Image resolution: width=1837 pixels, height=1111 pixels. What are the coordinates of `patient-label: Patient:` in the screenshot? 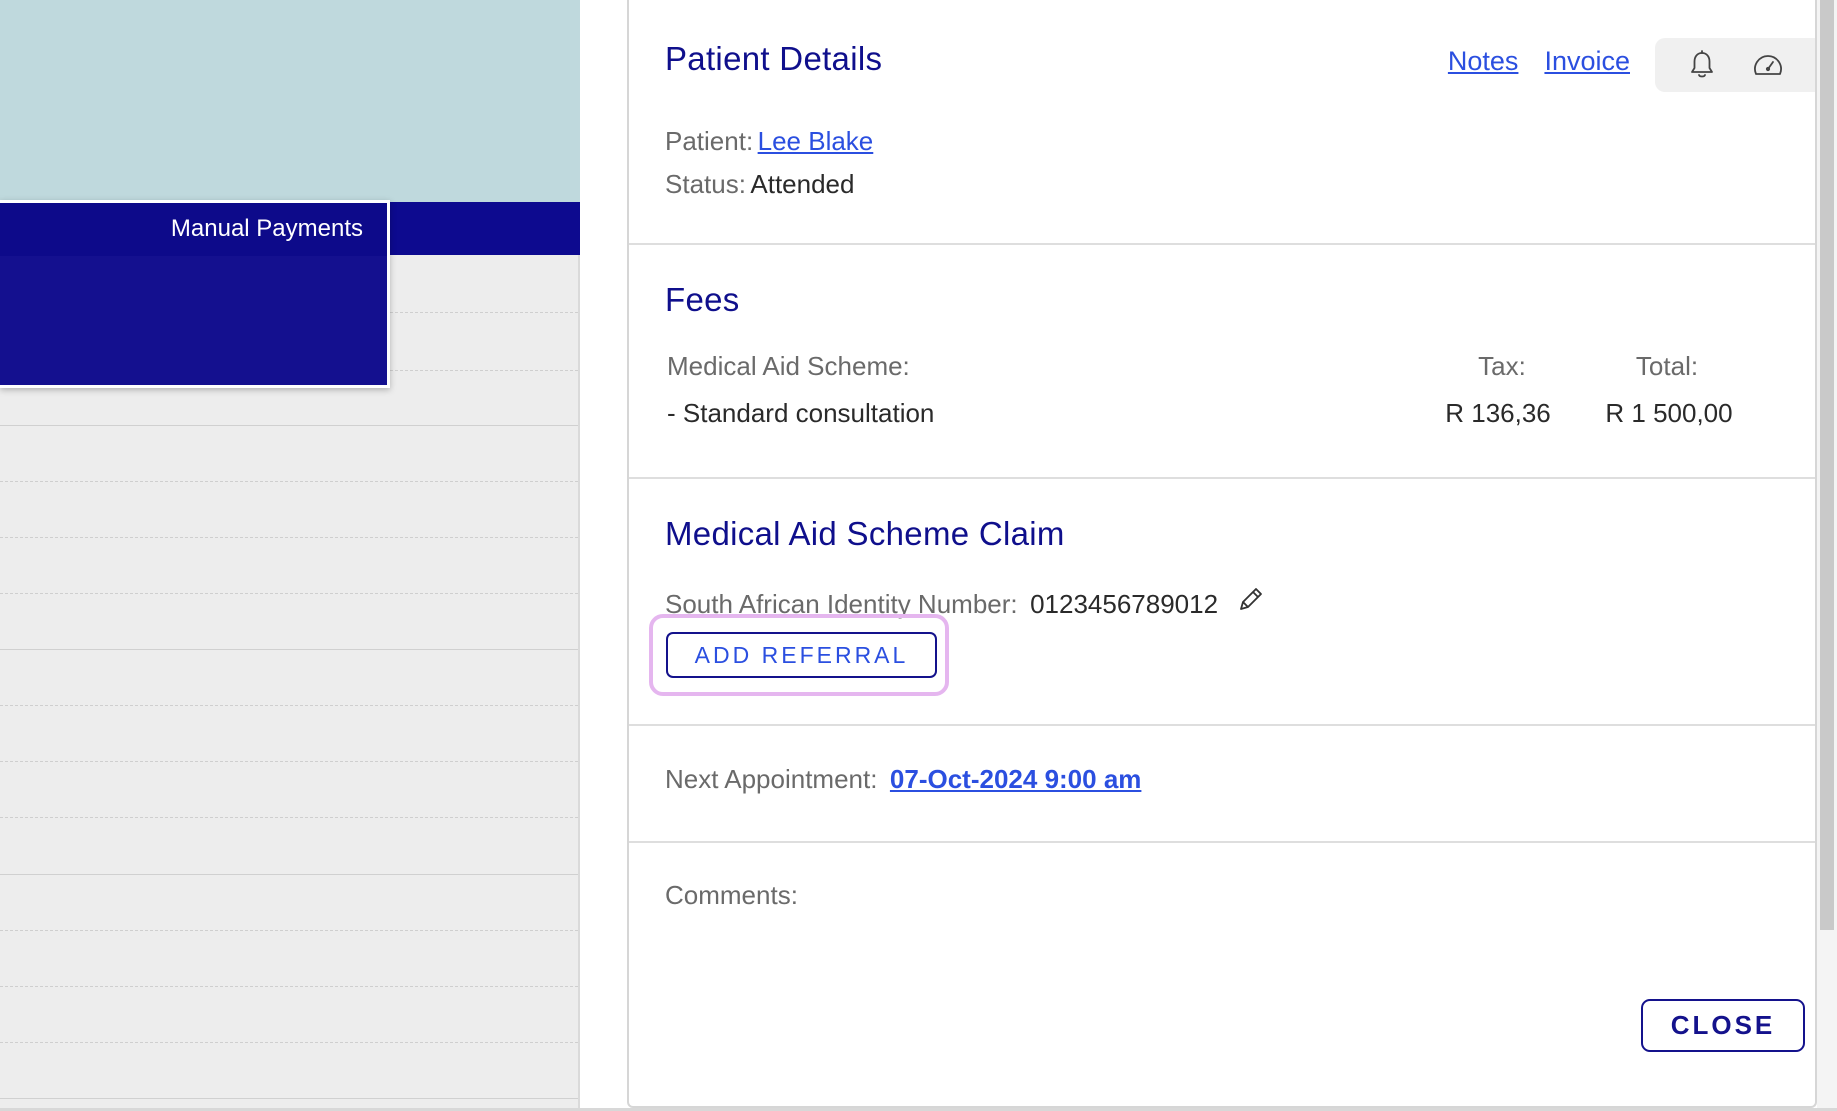 It's located at (709, 141).